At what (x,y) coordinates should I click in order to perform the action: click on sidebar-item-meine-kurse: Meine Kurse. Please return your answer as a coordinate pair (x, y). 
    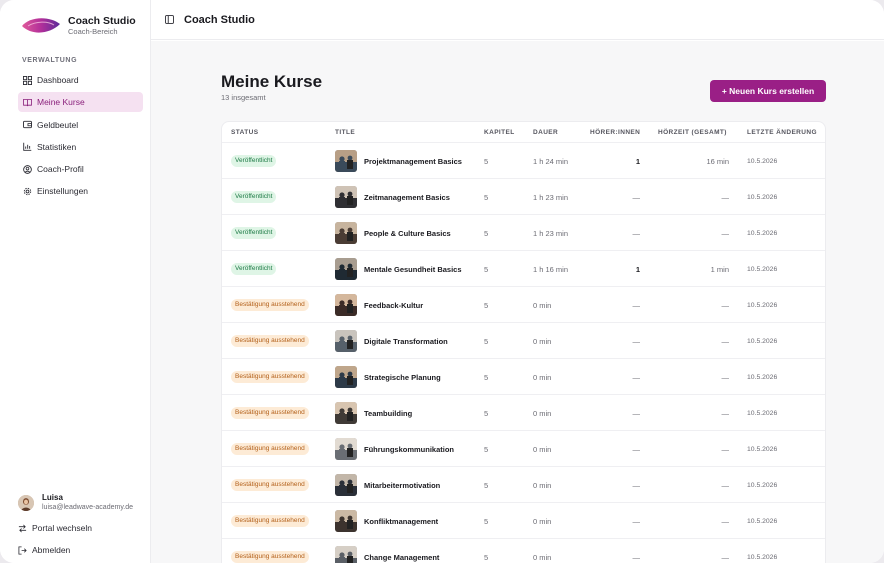
    Looking at the image, I should click on (80, 102).